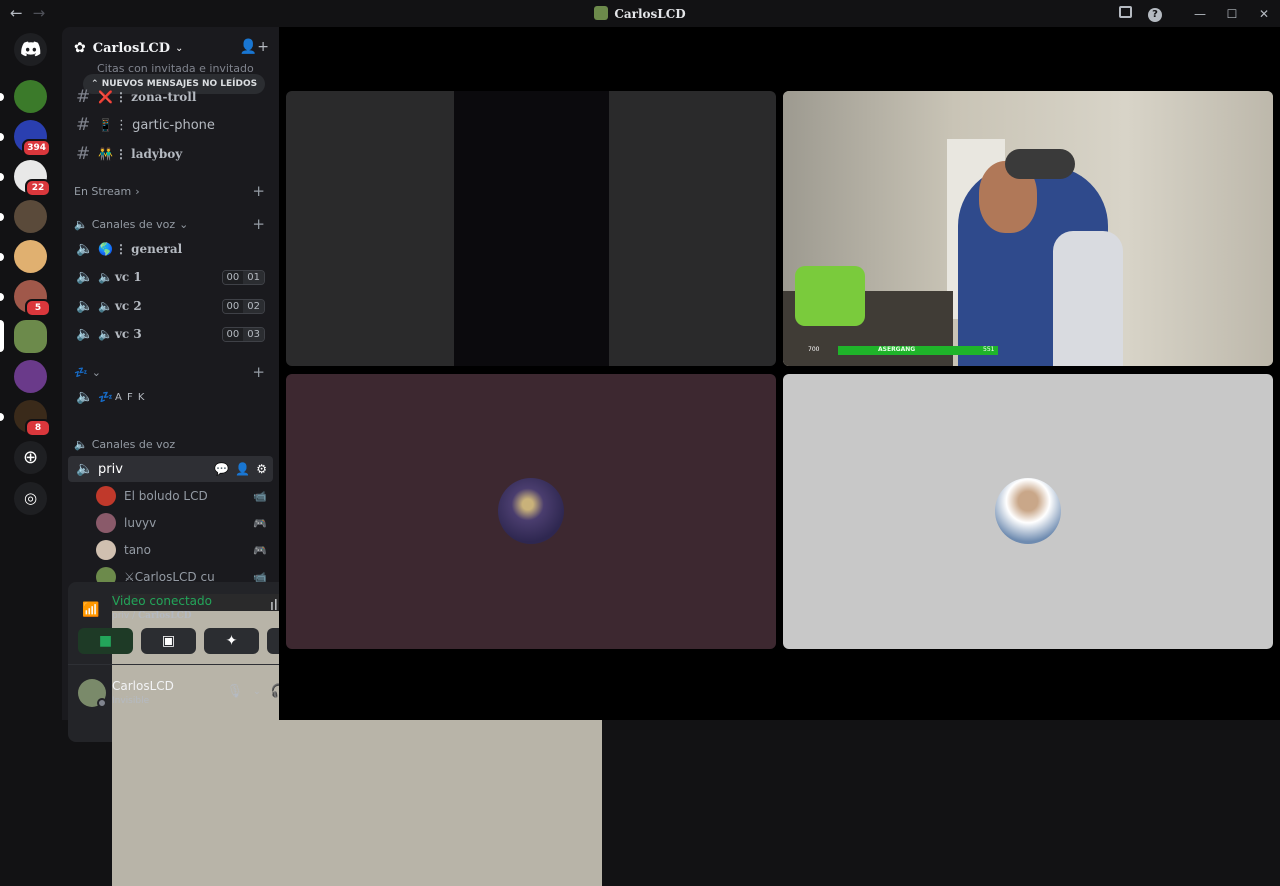 This screenshot has height=886, width=1280. I want to click on gear-icon: ⚙, so click(261, 469).